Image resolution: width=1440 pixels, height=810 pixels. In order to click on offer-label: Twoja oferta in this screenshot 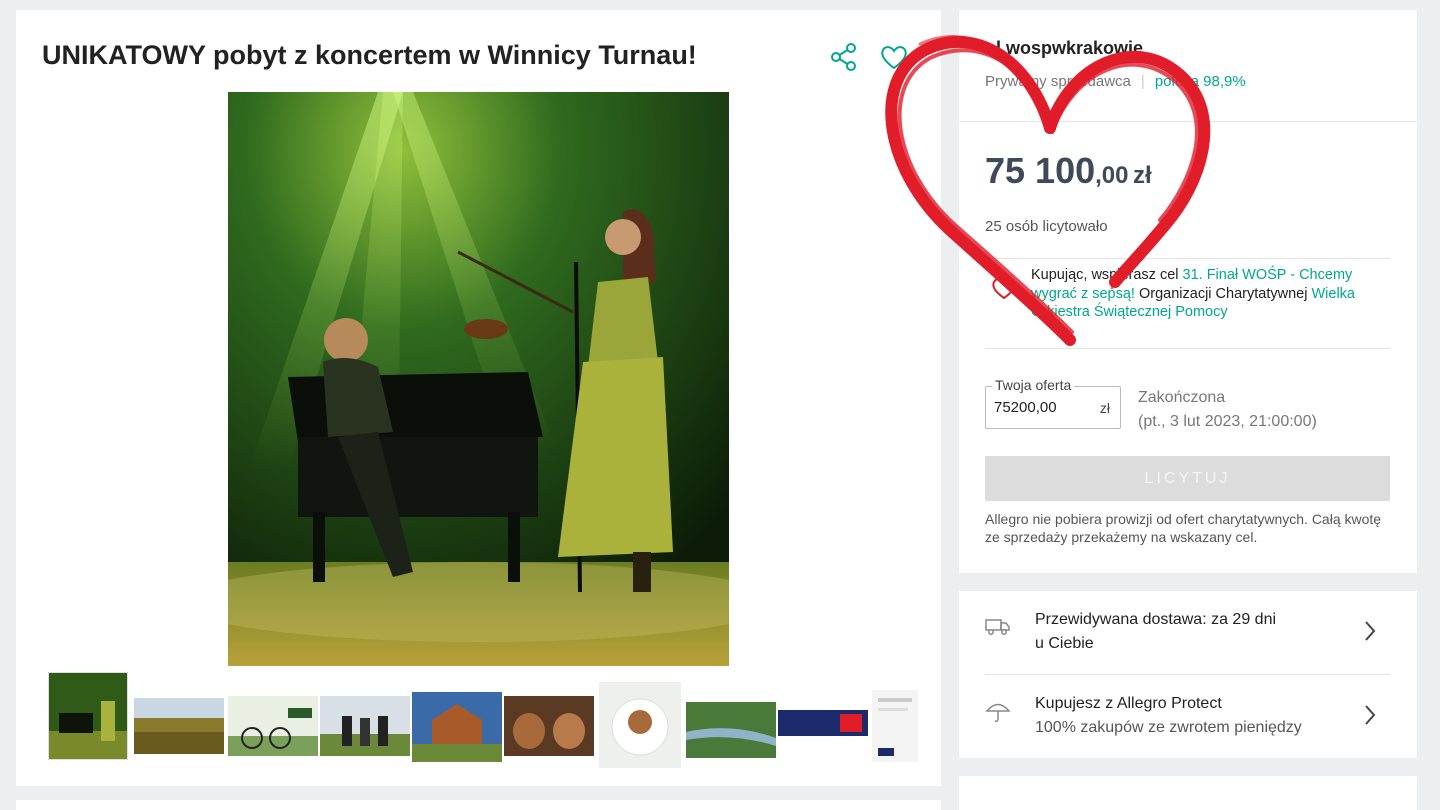, I will do `click(1033, 385)`.